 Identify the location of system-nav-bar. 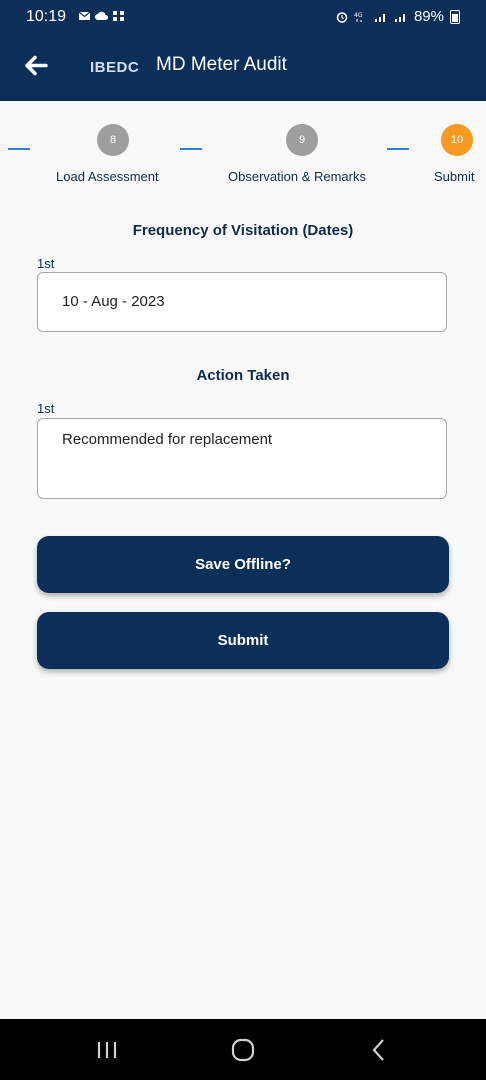
(243, 1049).